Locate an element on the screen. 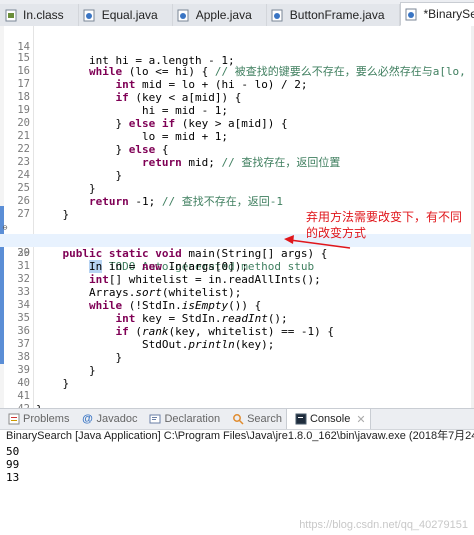  code-line: 25 return -1; // 查找不存在，返回-1 is located at coordinates (237, 188).